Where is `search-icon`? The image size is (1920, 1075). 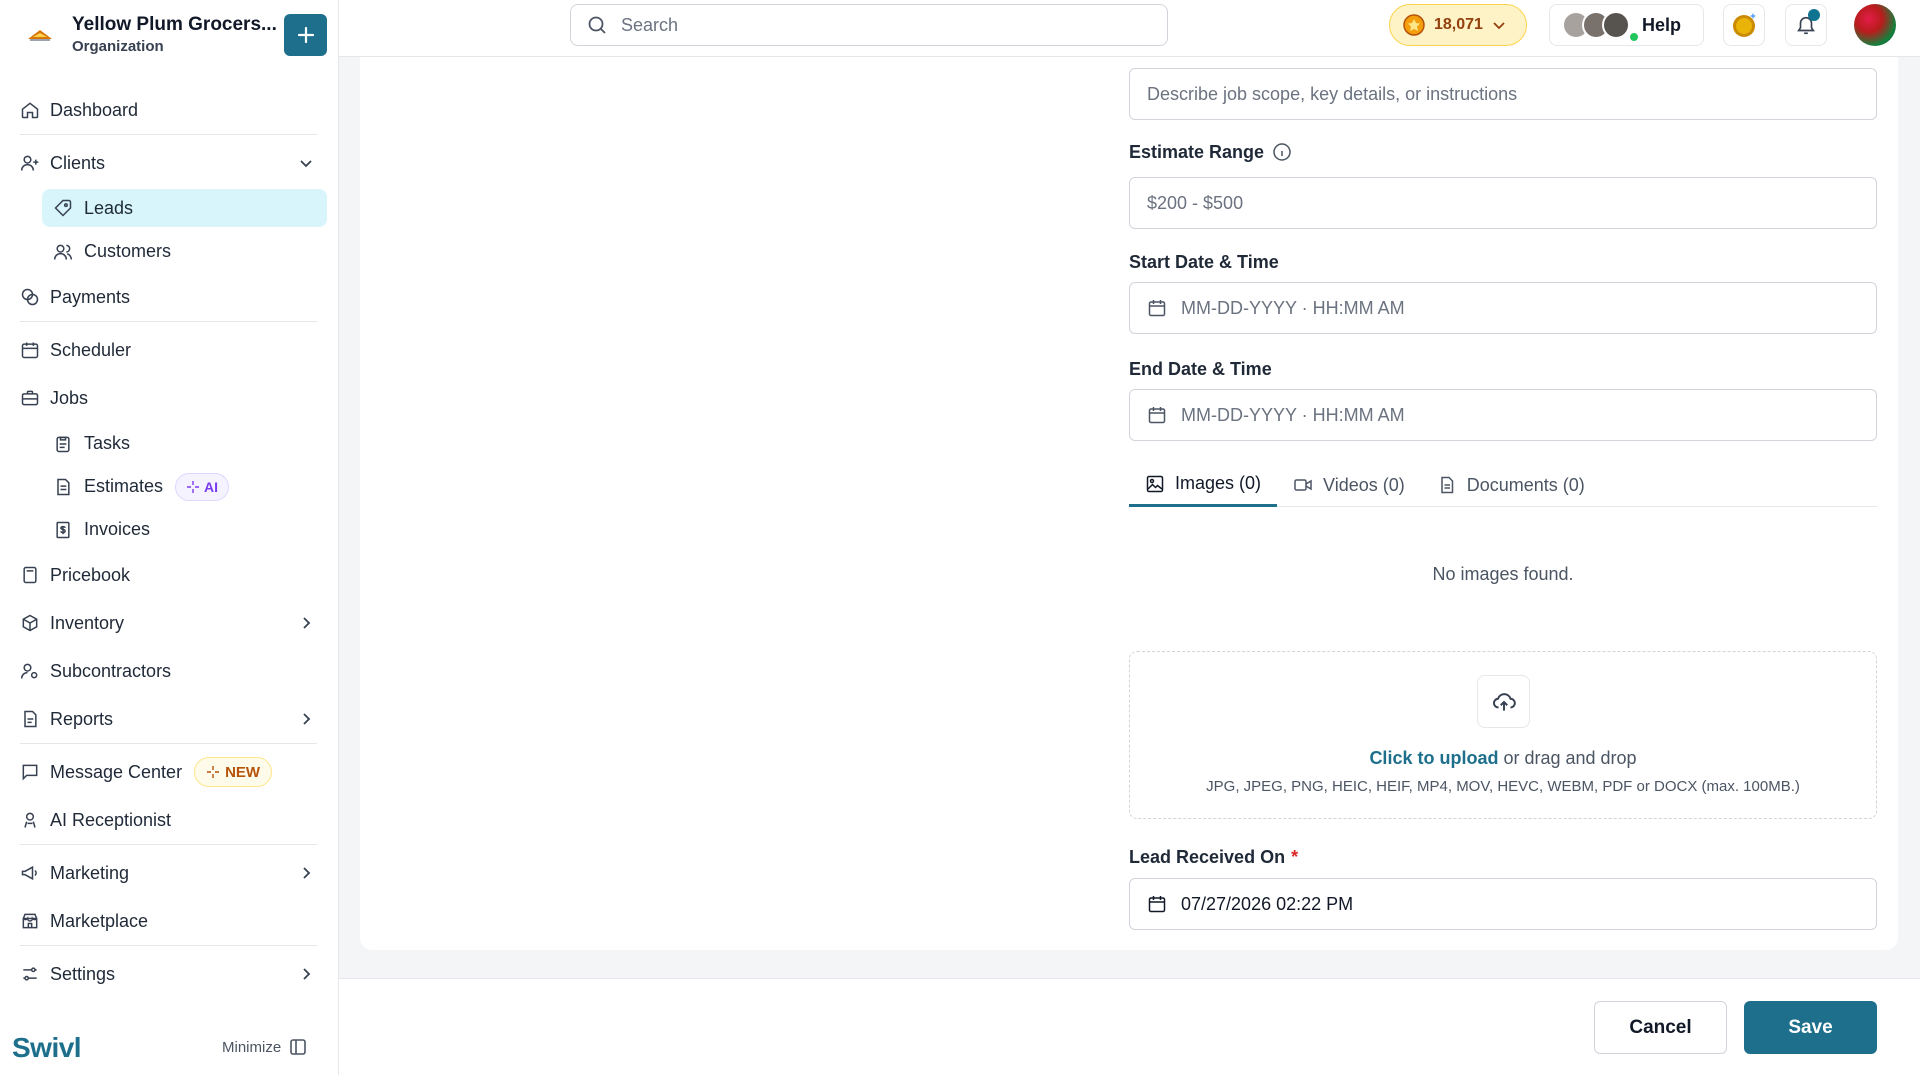
search-icon is located at coordinates (597, 25).